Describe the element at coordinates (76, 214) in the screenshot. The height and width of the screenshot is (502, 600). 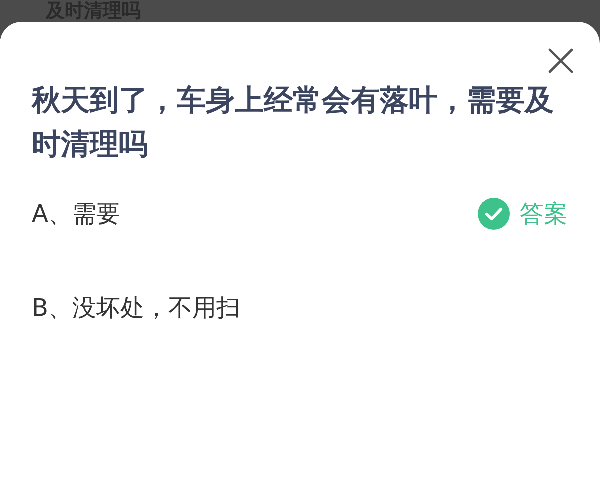
I see `option-text: A、需要` at that location.